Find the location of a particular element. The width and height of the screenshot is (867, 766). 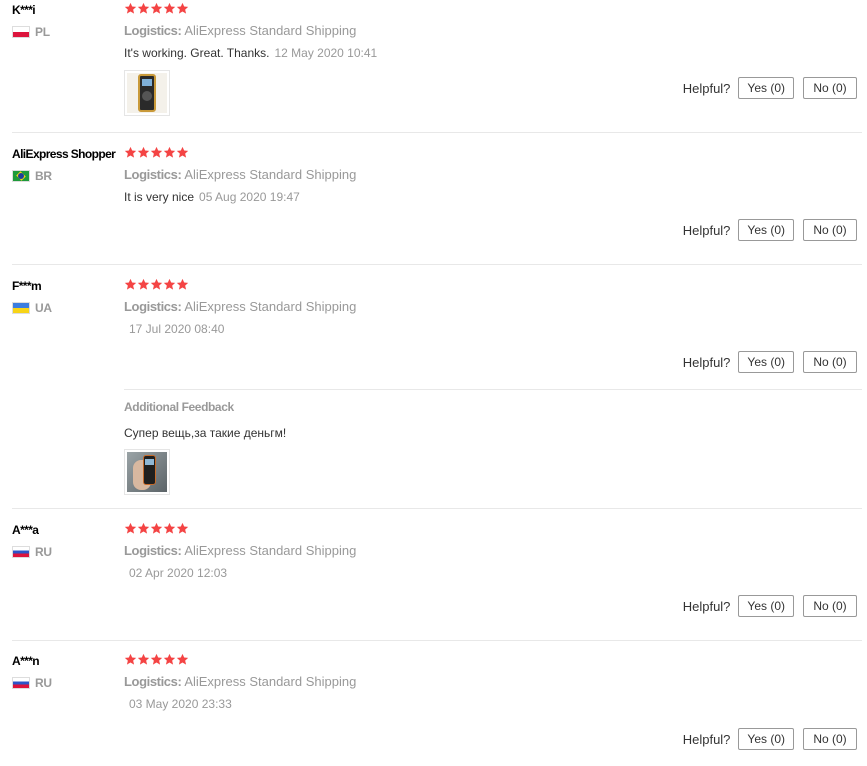

feedback-date: 05 Aug 2020 19:47 is located at coordinates (249, 197).